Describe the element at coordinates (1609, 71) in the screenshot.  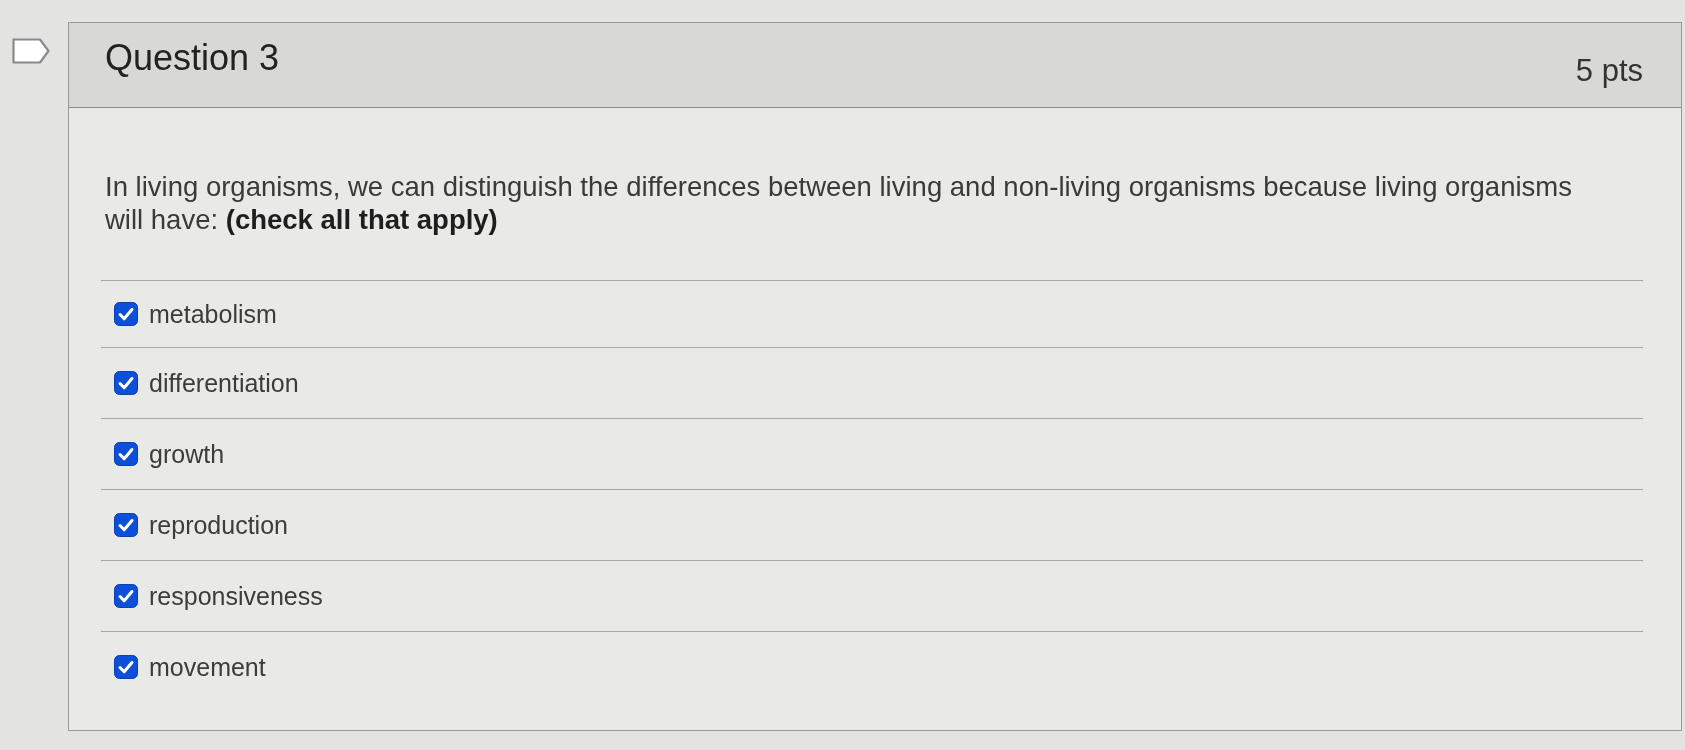
I see `points-label: 5 pts` at that location.